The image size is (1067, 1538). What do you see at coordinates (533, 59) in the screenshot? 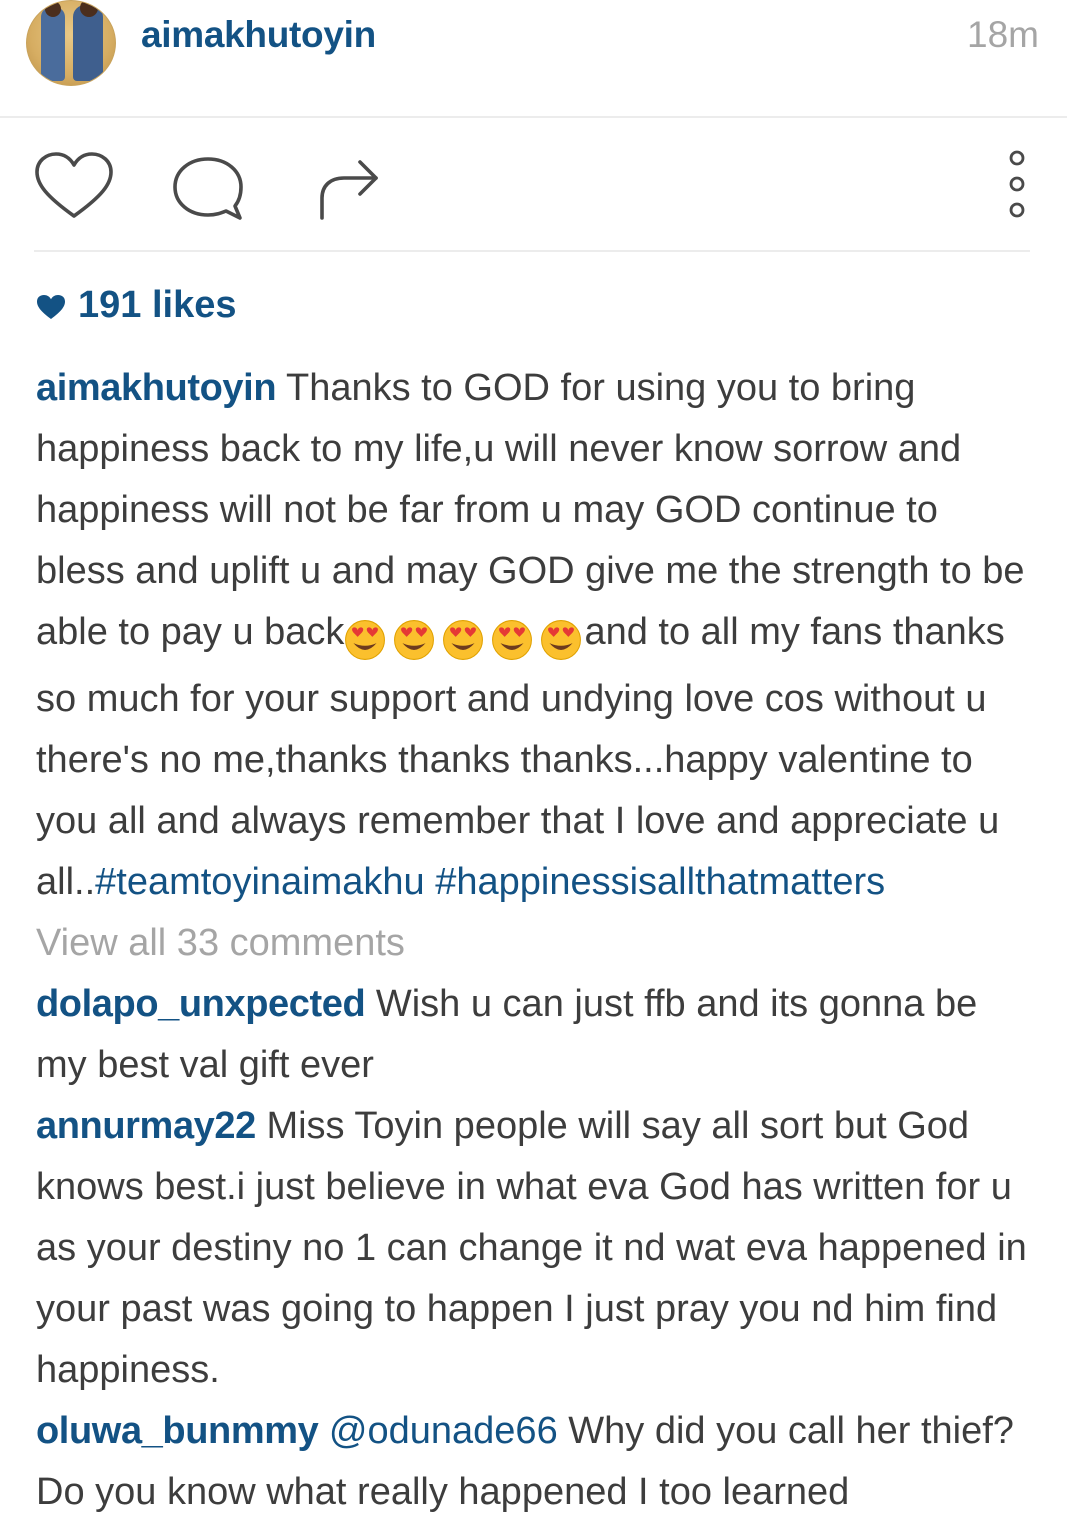
I see `post-header: aimakhutoyin 18m` at bounding box center [533, 59].